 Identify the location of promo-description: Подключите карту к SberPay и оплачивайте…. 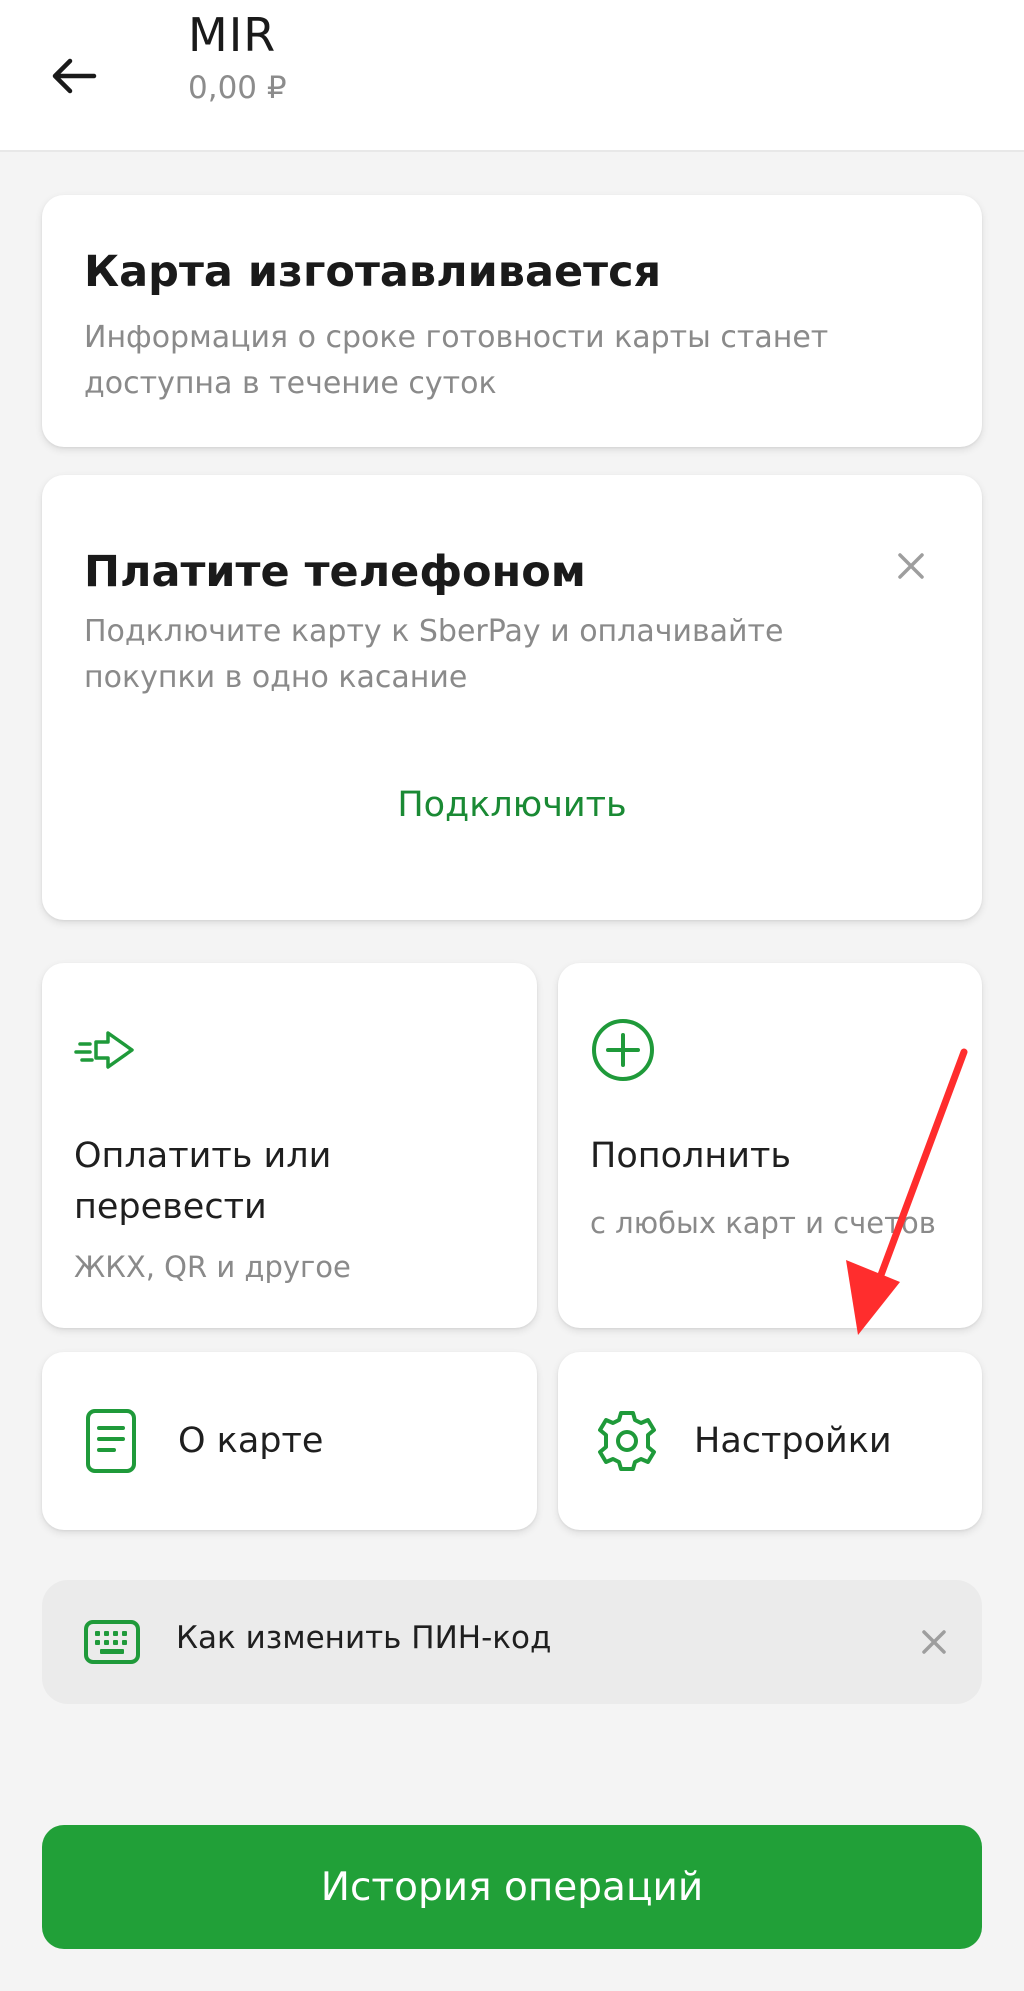
(434, 654).